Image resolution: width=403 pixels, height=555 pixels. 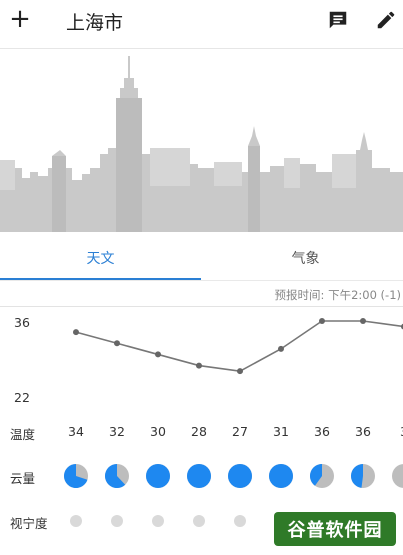 What do you see at coordinates (201, 258) in the screenshot?
I see `tab-bar: 天文 气象` at bounding box center [201, 258].